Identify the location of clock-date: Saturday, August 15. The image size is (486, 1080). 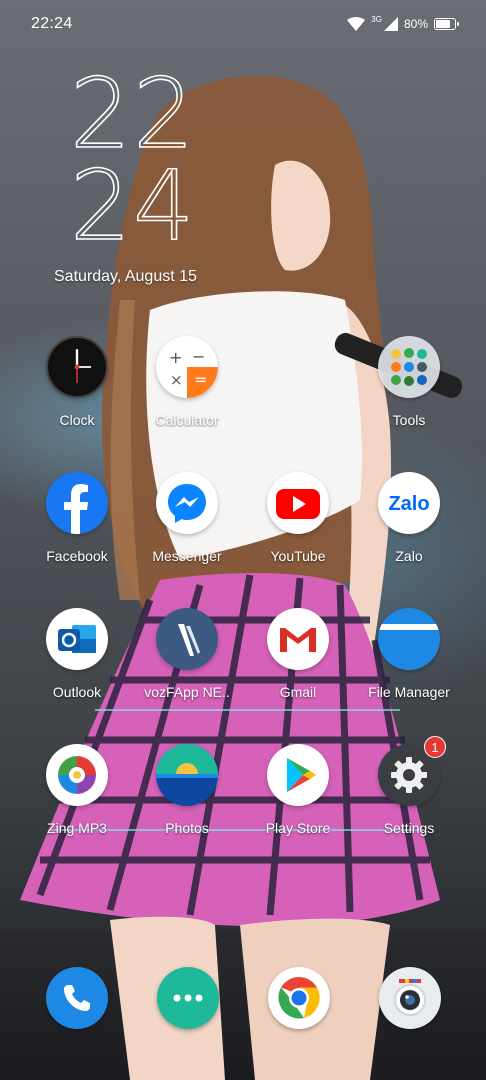
(125, 276).